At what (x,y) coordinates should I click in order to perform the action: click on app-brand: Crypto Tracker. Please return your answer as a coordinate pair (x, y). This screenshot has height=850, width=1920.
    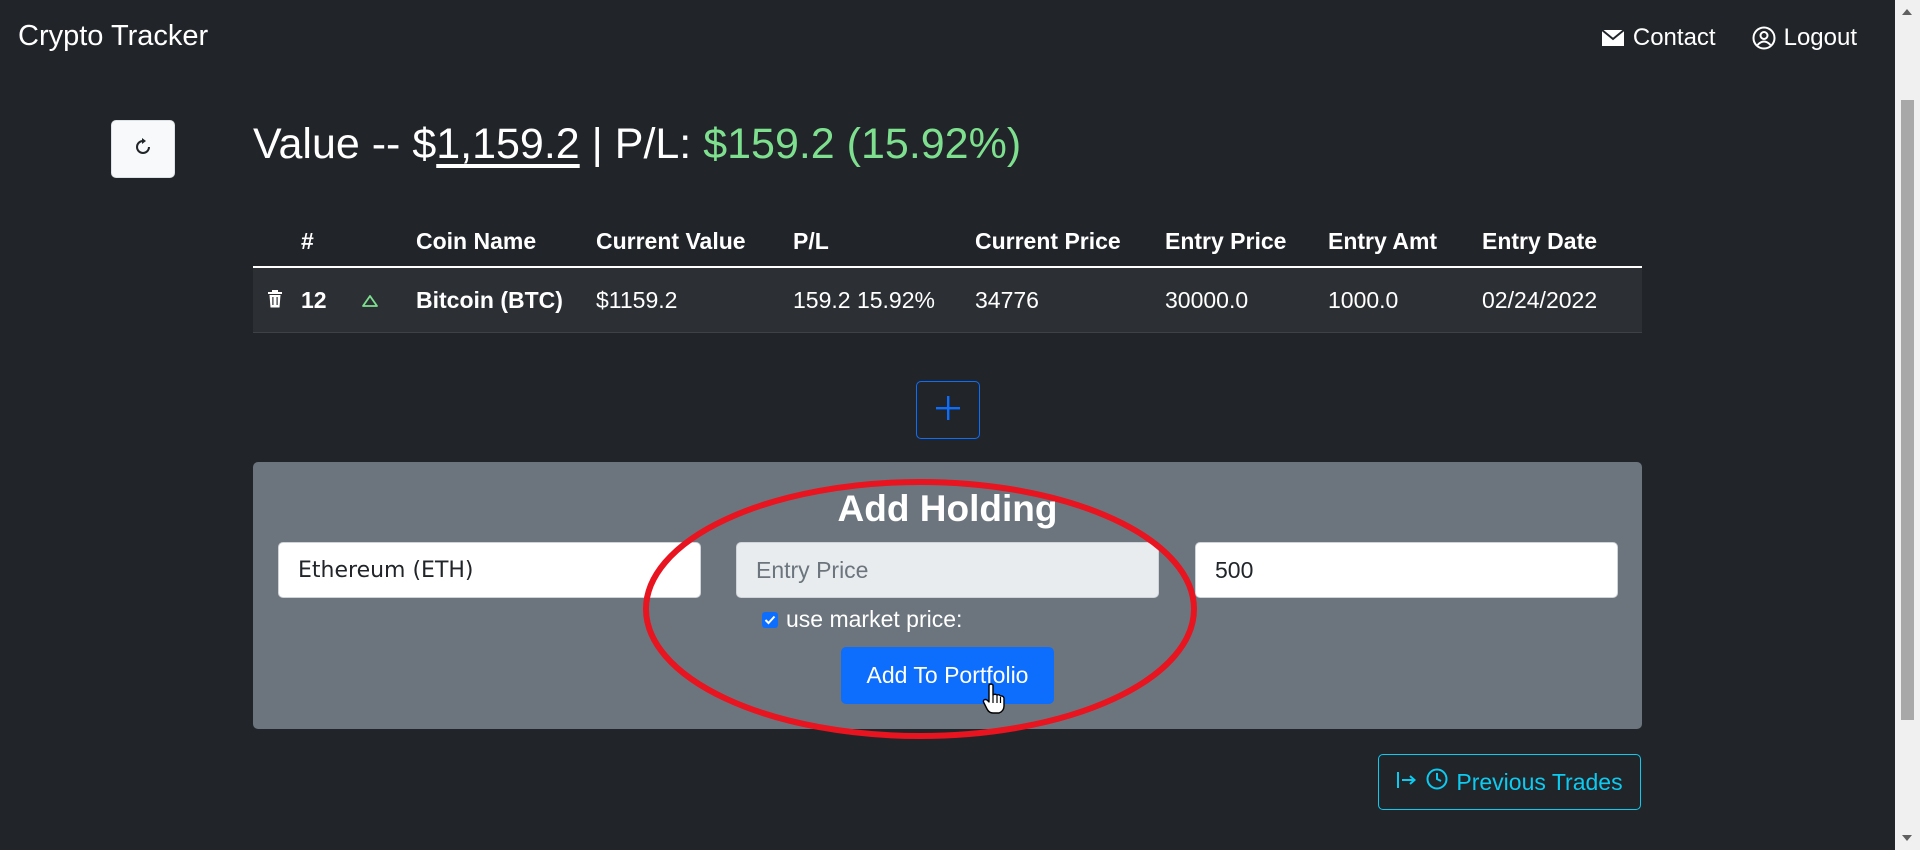
    Looking at the image, I should click on (113, 36).